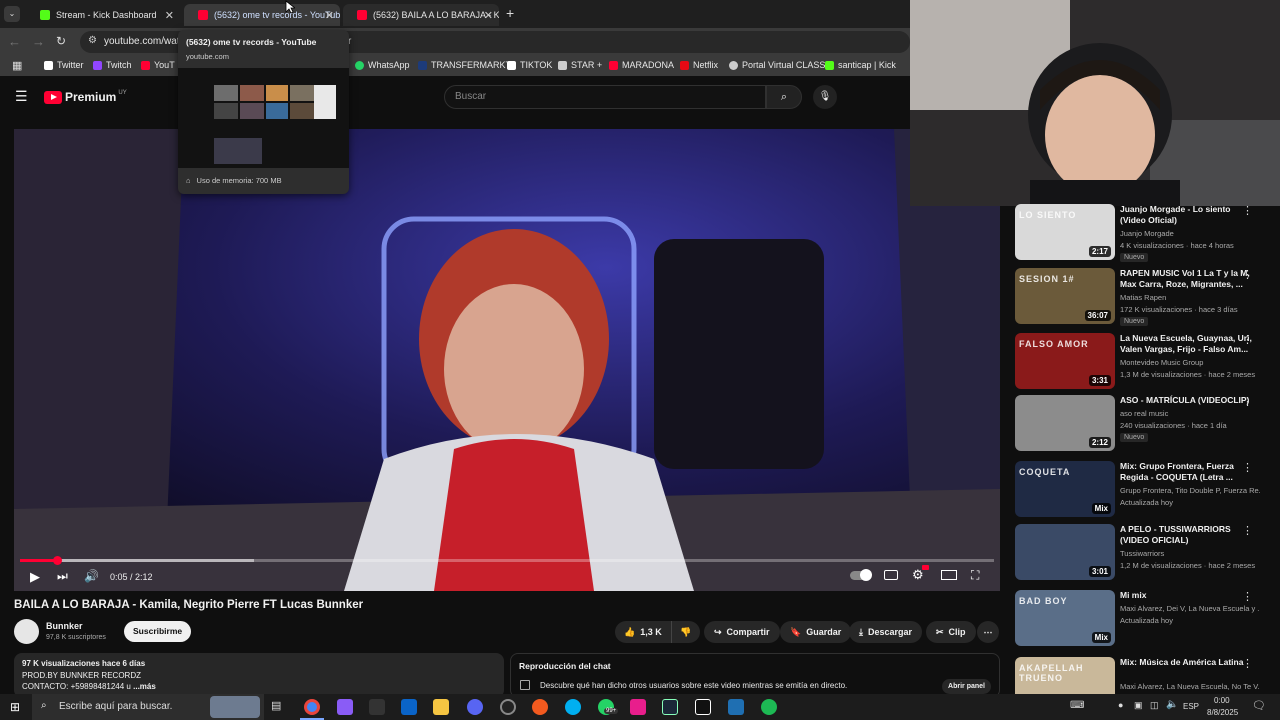 The image size is (1280, 720). Describe the element at coordinates (1190, 413) in the screenshot. I see `channel-name: aso real music` at that location.